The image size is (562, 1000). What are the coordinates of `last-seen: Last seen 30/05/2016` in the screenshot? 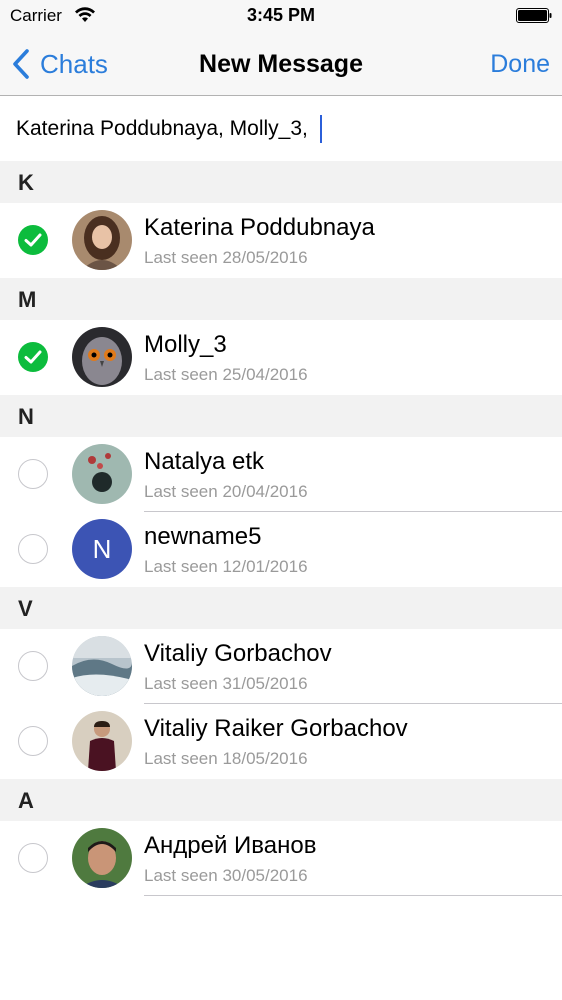 It's located at (226, 875).